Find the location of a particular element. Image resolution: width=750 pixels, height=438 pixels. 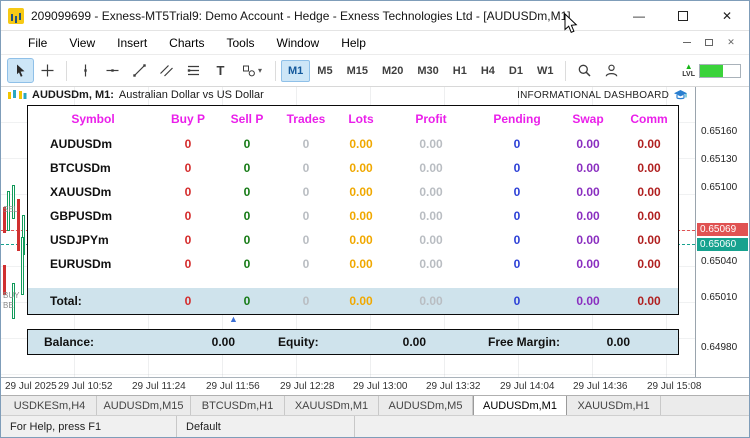

tab-usdkesm-h4: USDKESm,H4 is located at coordinates (50, 405).